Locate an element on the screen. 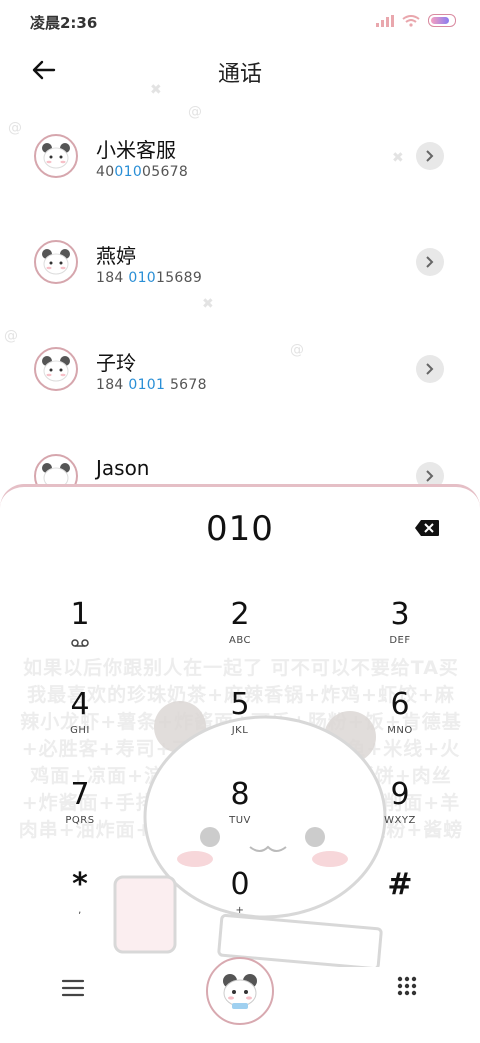 This screenshot has height=1043, width=480. key-7: 7 PQRS is located at coordinates (80, 809).